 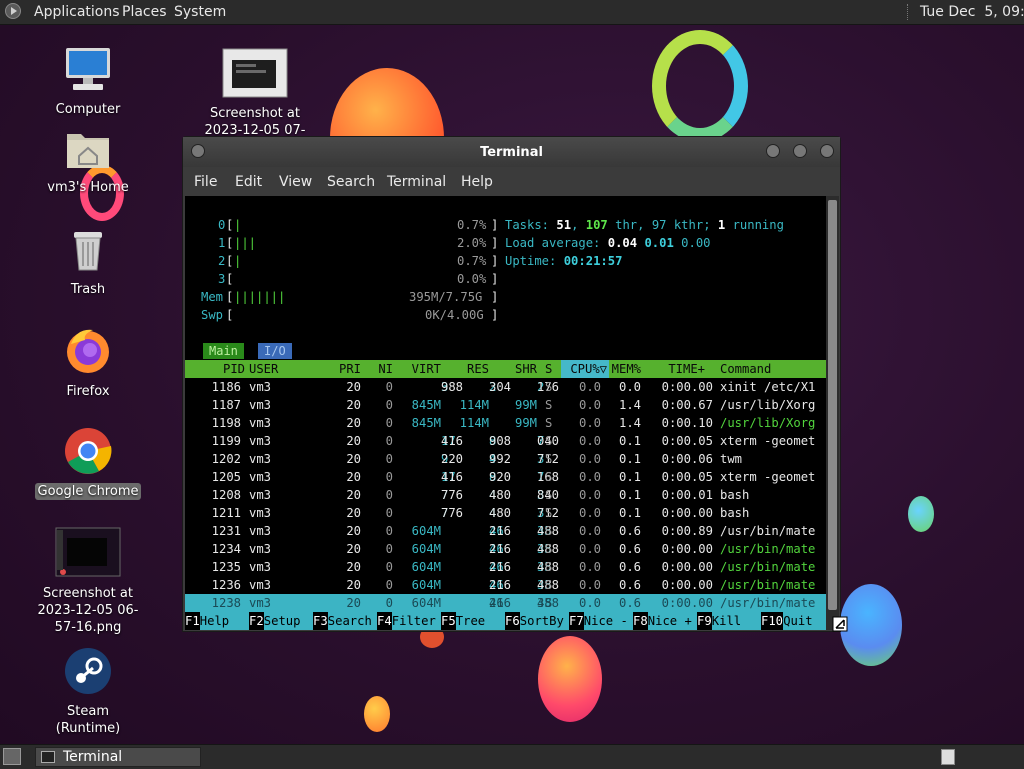 I want to click on menu-file: File, so click(x=205, y=182).